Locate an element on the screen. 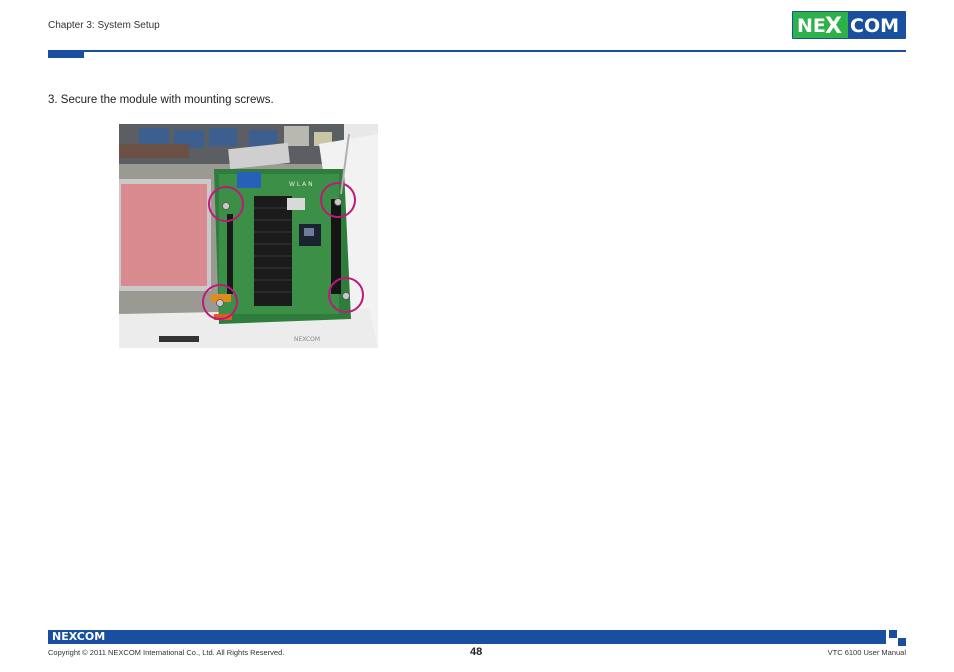  nexcom-logo: NE X COM is located at coordinates (849, 25).